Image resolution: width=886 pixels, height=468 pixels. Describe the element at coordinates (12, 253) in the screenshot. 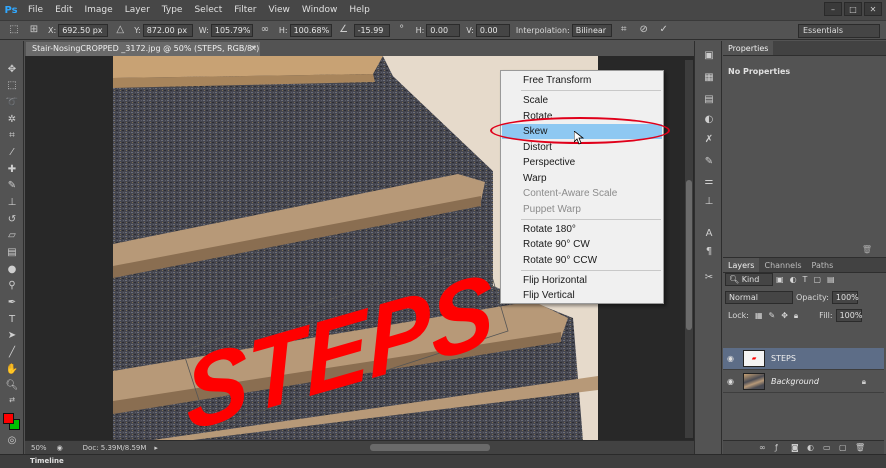

I see `gradient-tool-icon: ▤` at that location.